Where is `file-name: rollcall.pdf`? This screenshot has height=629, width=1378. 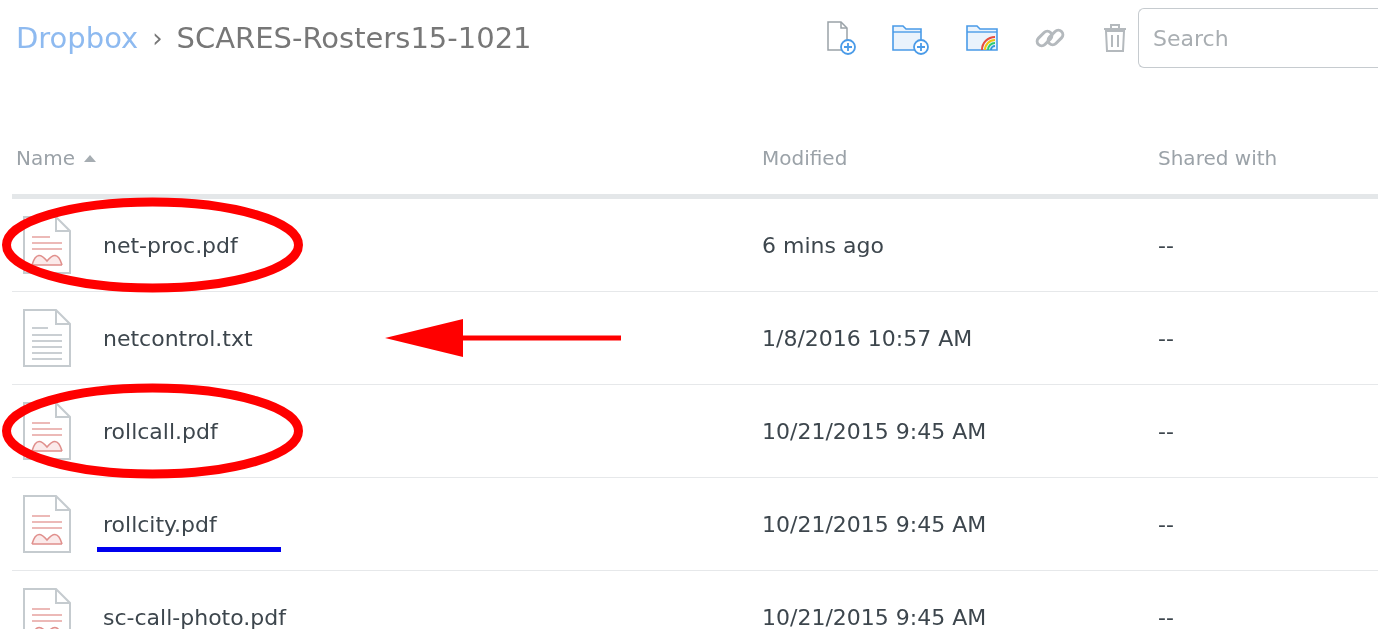
file-name: rollcall.pdf is located at coordinates (160, 431).